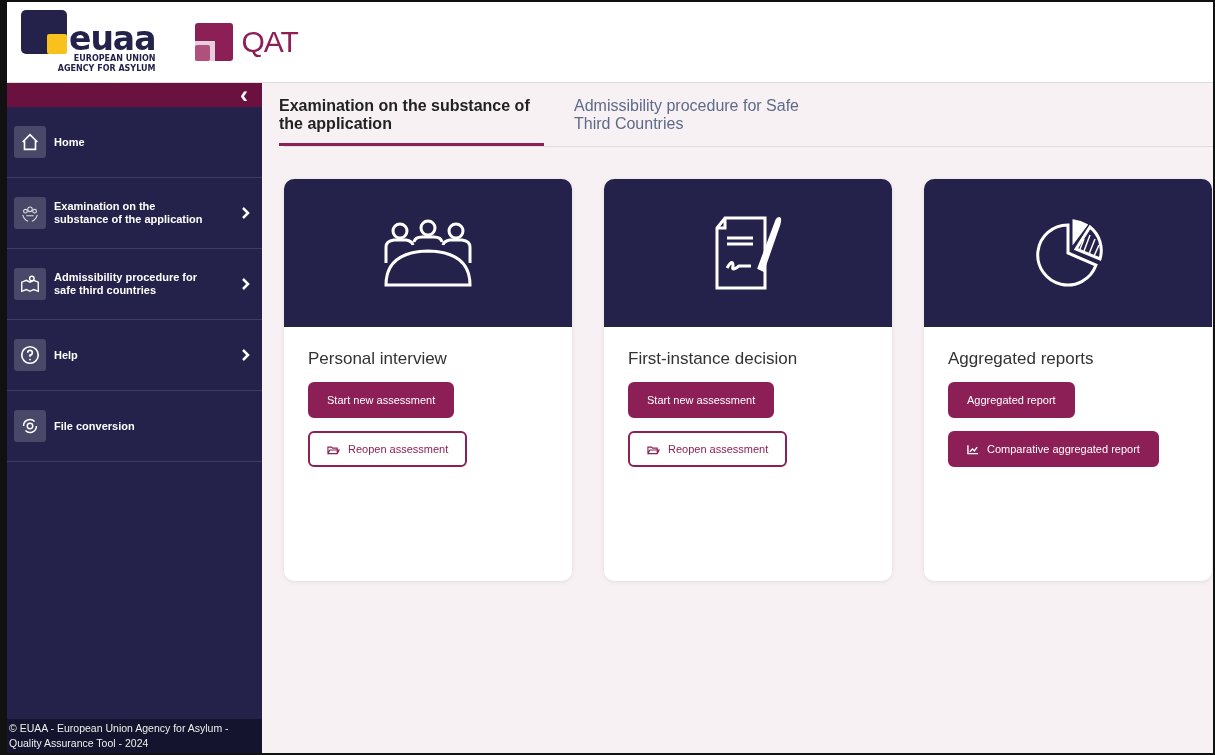 Image resolution: width=1215 pixels, height=755 pixels. Describe the element at coordinates (244, 95) in the screenshot. I see `collapse-button: ‹` at that location.